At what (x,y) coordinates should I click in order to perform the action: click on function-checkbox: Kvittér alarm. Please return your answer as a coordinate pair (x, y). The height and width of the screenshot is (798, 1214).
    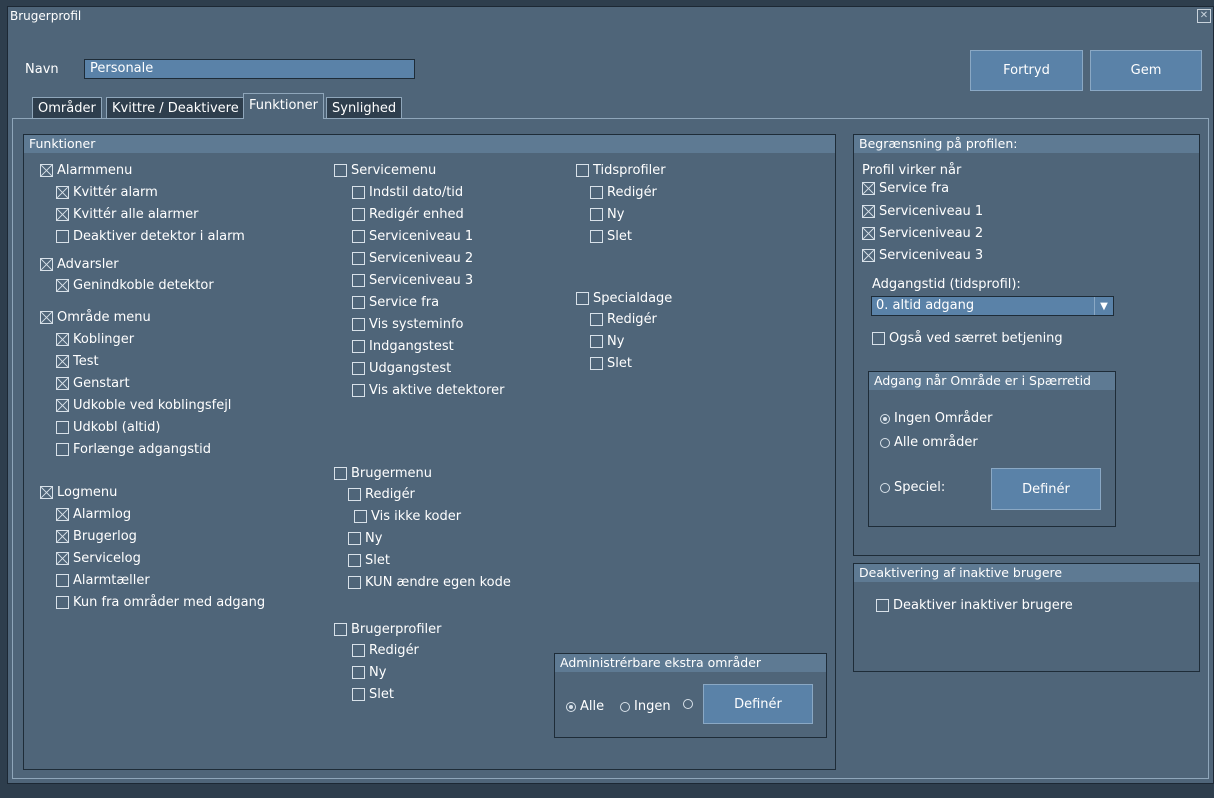
    Looking at the image, I should click on (107, 192).